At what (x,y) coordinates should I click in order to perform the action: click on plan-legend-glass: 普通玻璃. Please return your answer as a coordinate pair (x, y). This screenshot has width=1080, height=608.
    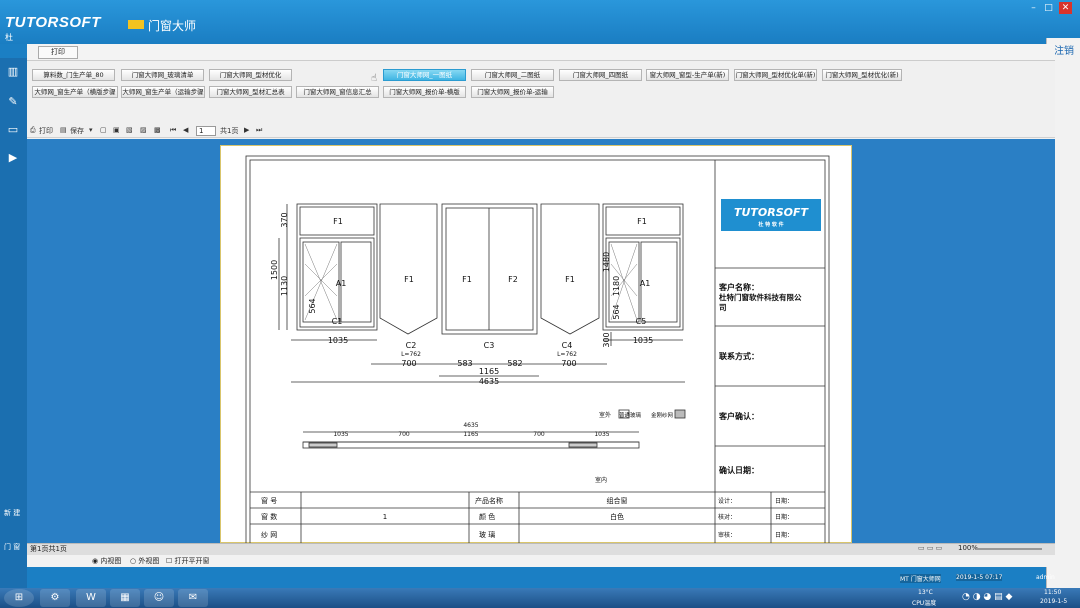
    Looking at the image, I should click on (630, 415).